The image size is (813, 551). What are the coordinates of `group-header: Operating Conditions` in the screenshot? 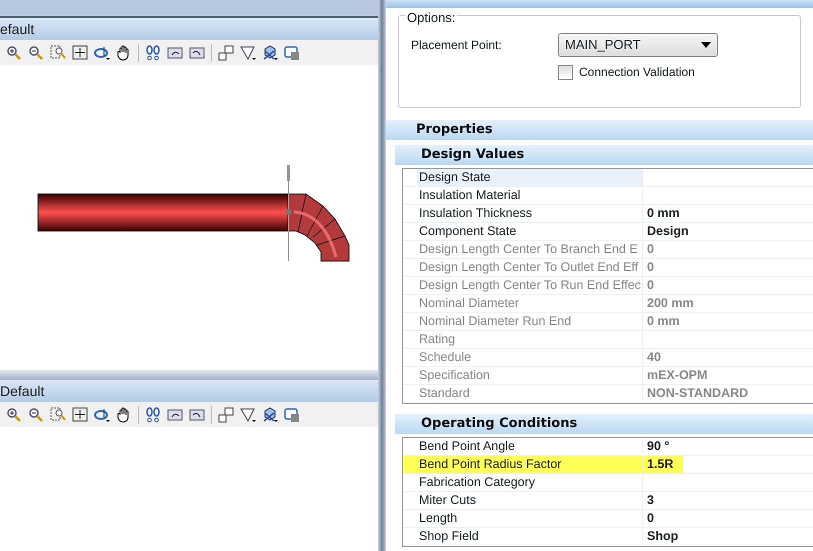 It's located at (604, 424).